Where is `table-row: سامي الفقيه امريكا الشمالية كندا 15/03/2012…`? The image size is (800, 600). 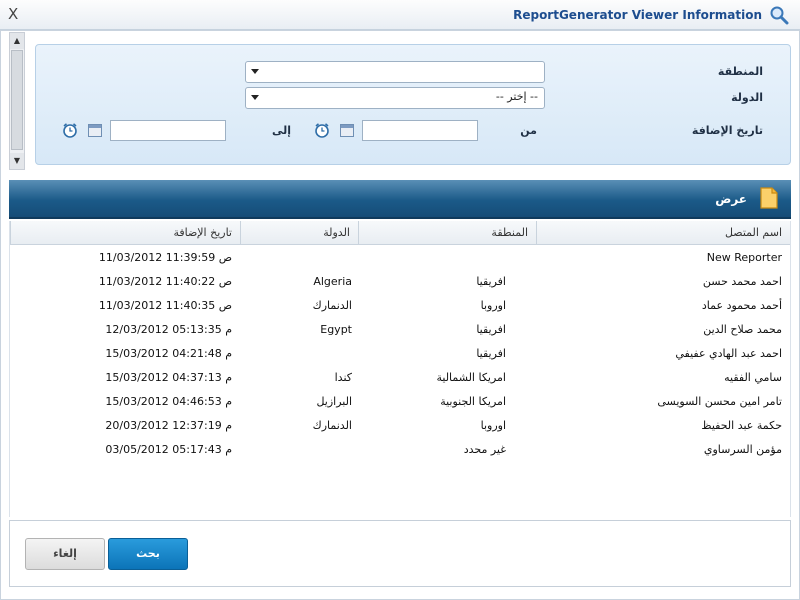 table-row: سامي الفقيه امريكا الشمالية كندا 15/03/2012… is located at coordinates (400, 378).